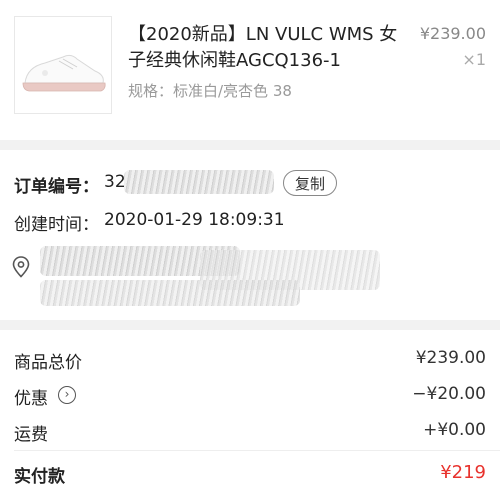 The height and width of the screenshot is (500, 500). What do you see at coordinates (115, 182) in the screenshot?
I see `order-number-value: 32` at bounding box center [115, 182].